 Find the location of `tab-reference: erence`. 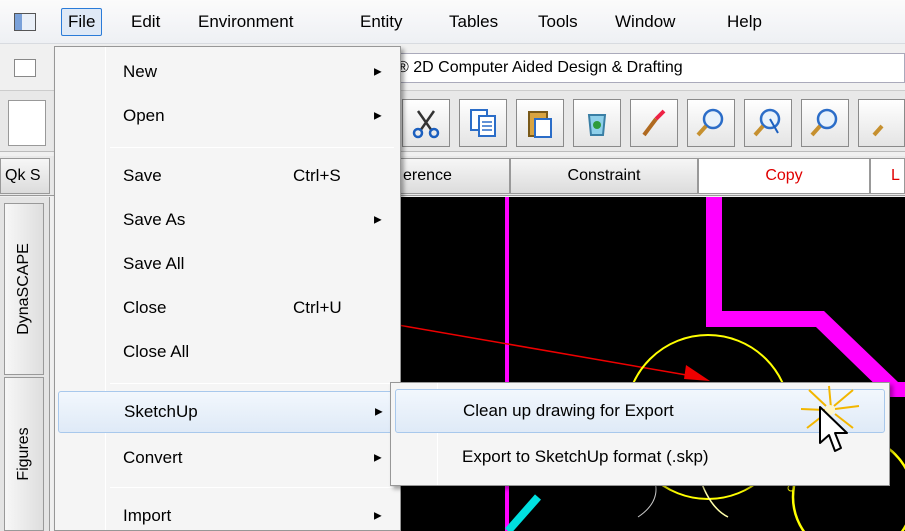

tab-reference: erence is located at coordinates (454, 176).